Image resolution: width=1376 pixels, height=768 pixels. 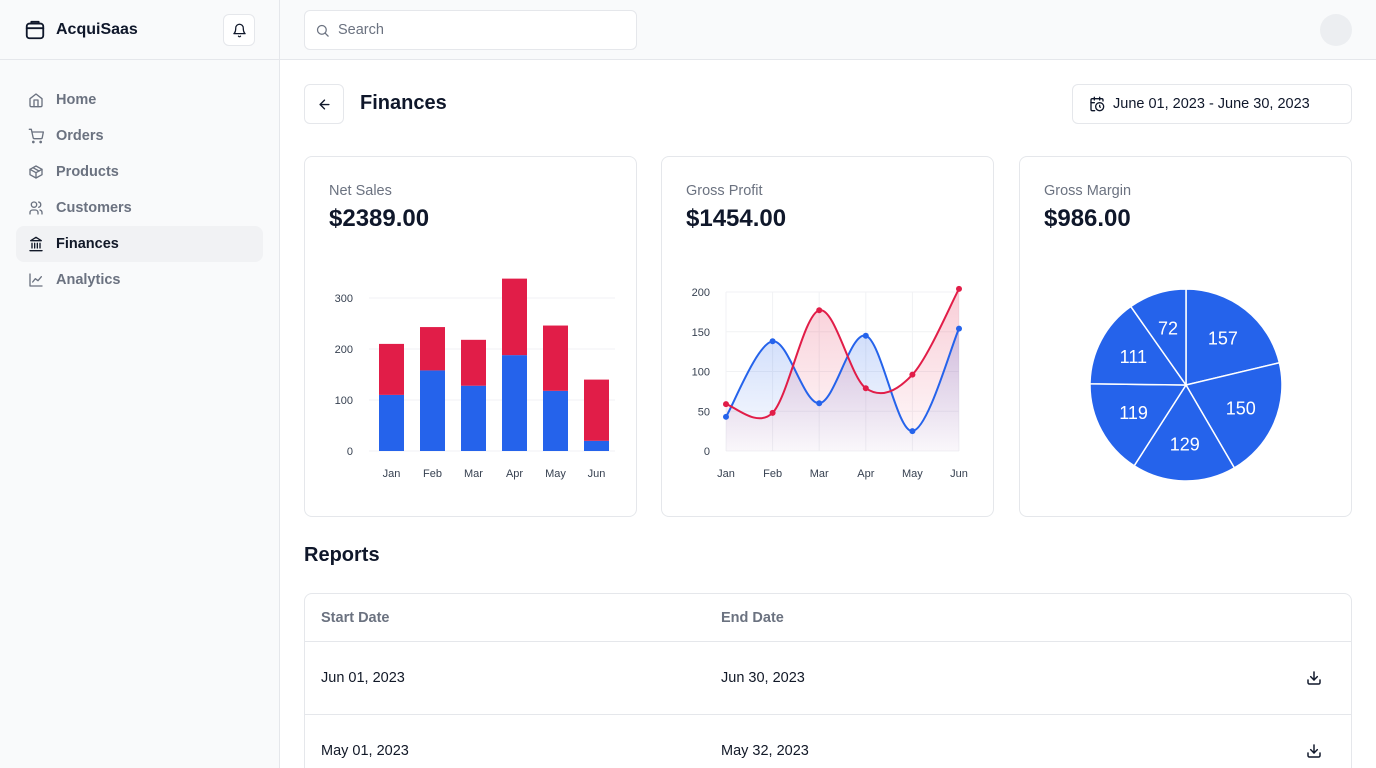 What do you see at coordinates (828, 30) in the screenshot?
I see `top-bar` at bounding box center [828, 30].